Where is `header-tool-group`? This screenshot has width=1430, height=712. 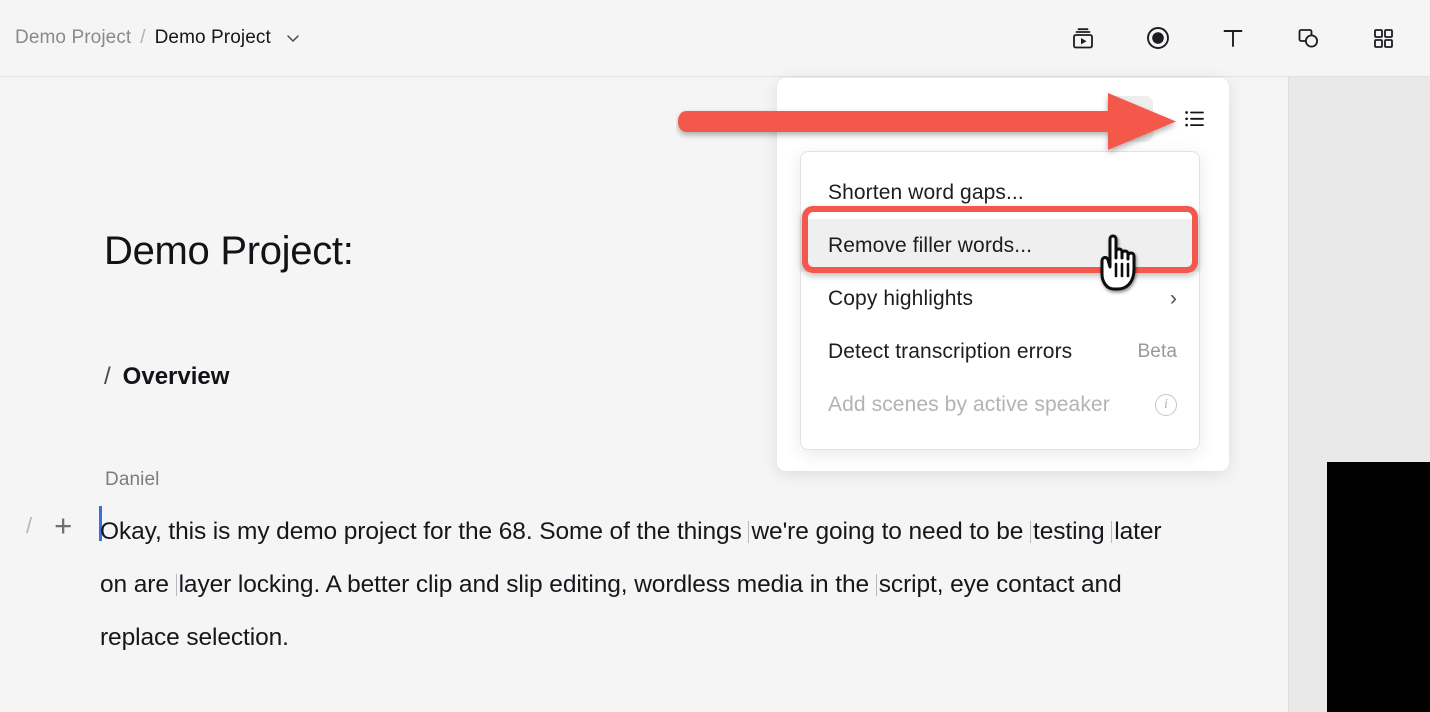 header-tool-group is located at coordinates (1233, 38).